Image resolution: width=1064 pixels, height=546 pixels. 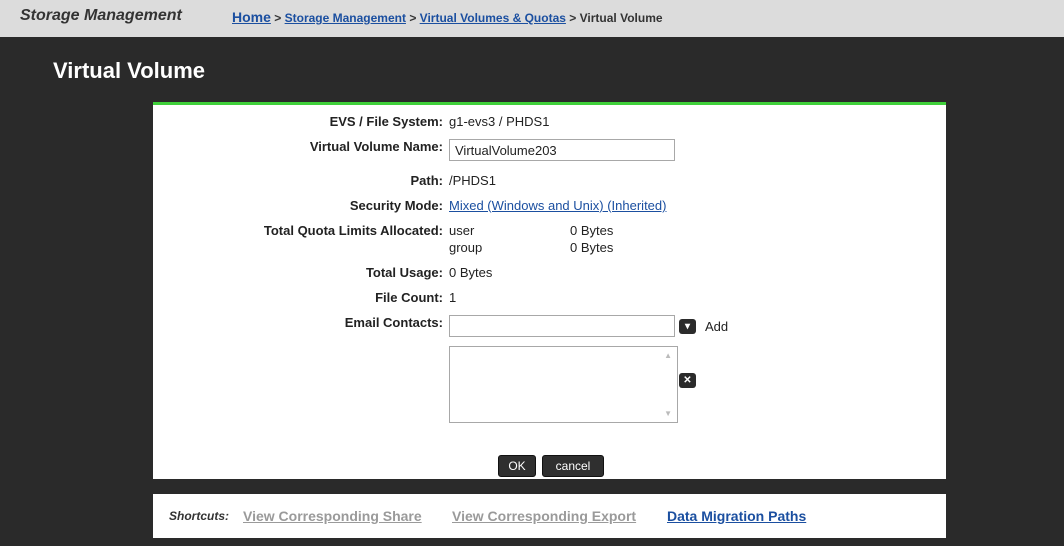 What do you see at coordinates (466, 247) in the screenshot?
I see `quota-group-type: group` at bounding box center [466, 247].